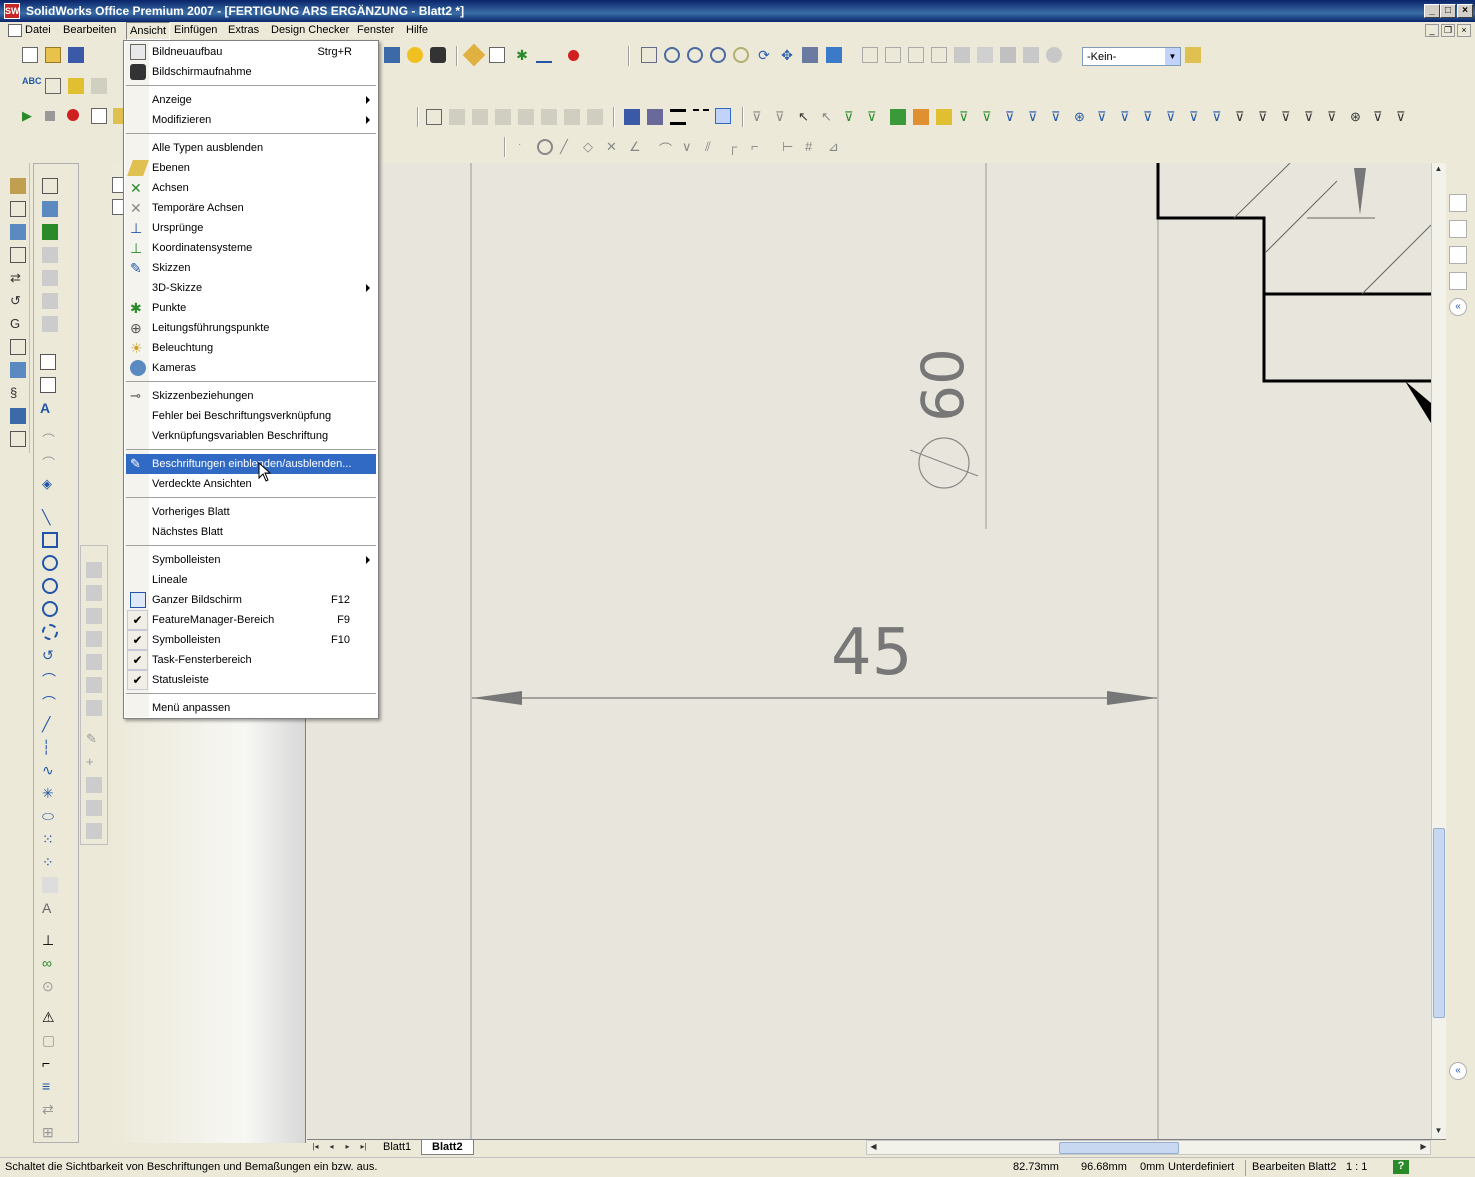 Image resolution: width=1475 pixels, height=1177 pixels. Describe the element at coordinates (73, 115) in the screenshot. I see `record-macro-icon` at that location.